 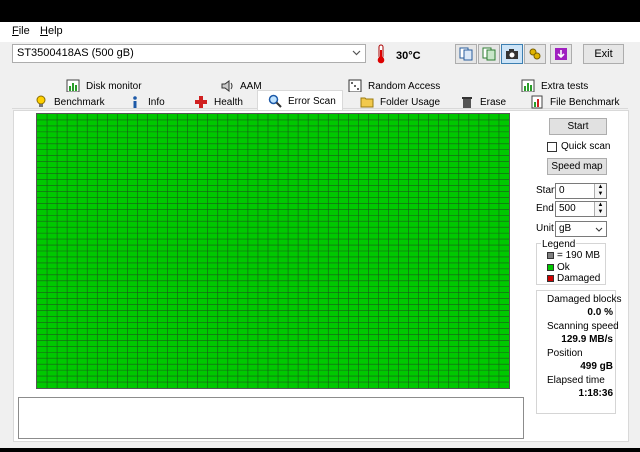 What do you see at coordinates (227, 86) in the screenshot?
I see `speaker-icon` at bounding box center [227, 86].